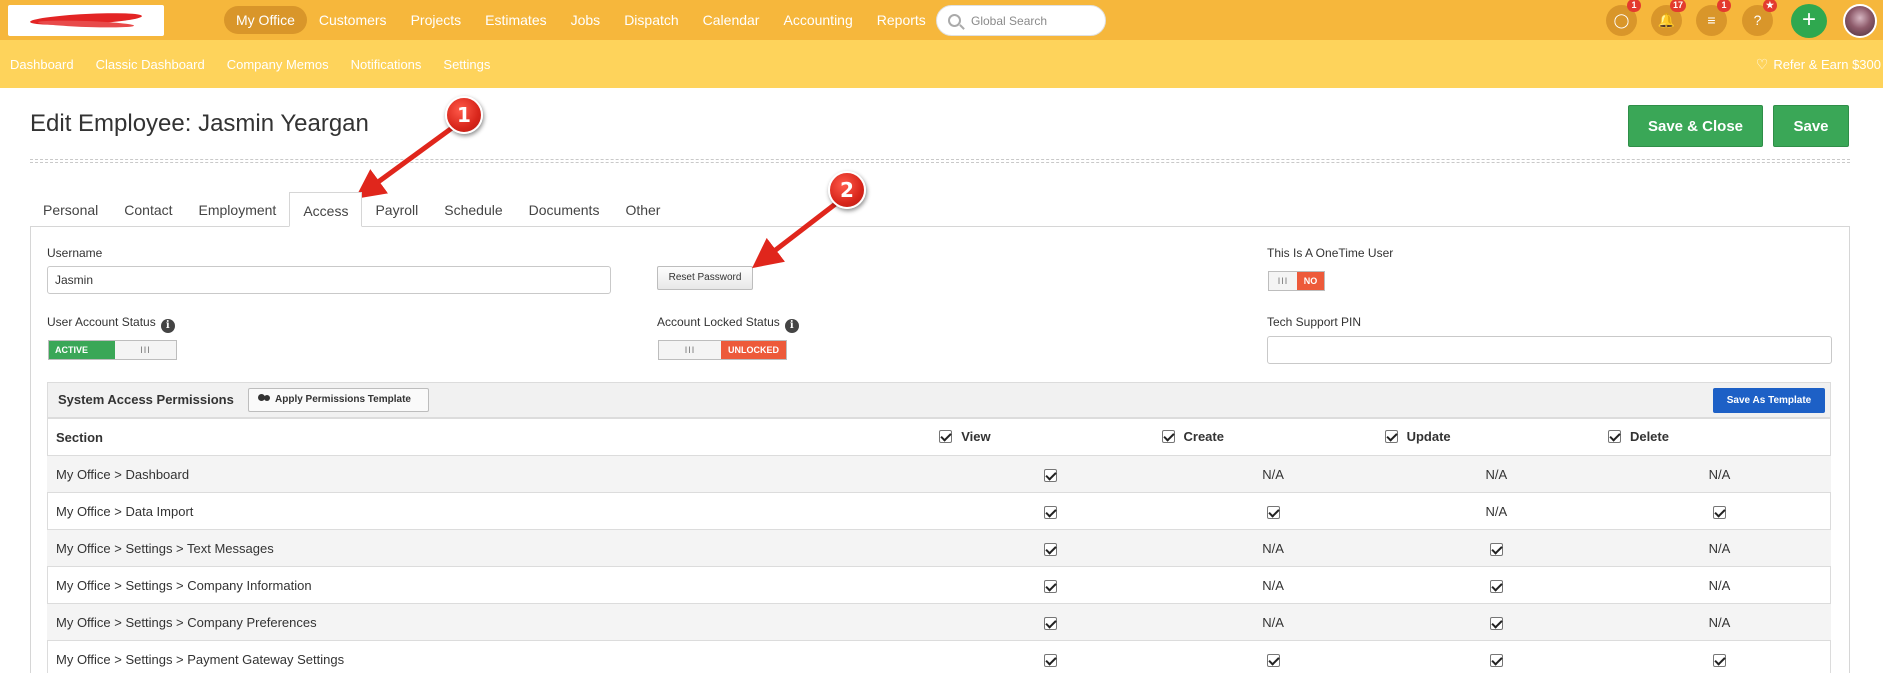  I want to click on subnav-item-settings: Settings, so click(466, 64).